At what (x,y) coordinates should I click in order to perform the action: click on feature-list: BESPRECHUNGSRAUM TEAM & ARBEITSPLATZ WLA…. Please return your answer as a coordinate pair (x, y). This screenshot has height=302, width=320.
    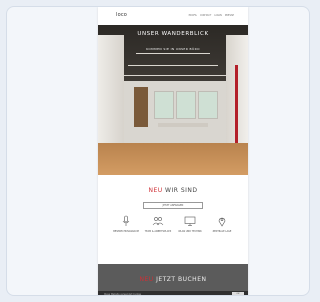
    Looking at the image, I should click on (174, 224).